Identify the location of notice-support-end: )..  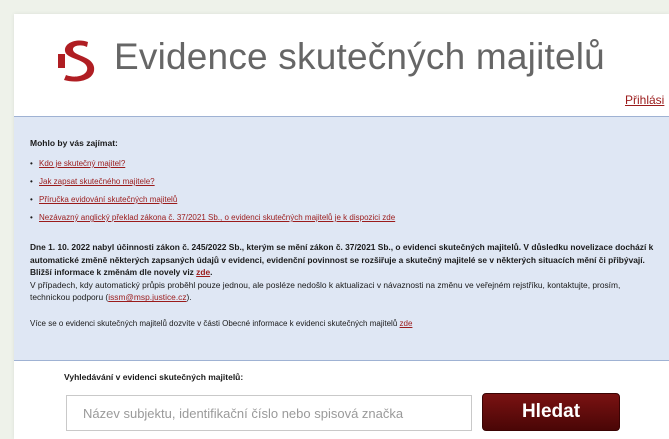
(189, 297).